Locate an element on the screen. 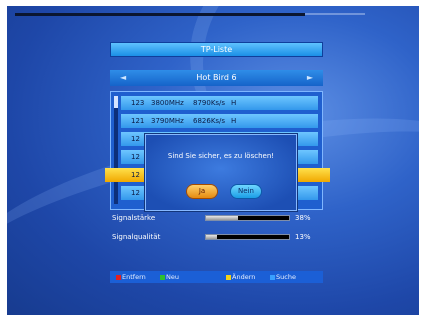 This screenshot has width=426, height=321. legend-green: Neu is located at coordinates (169, 277).